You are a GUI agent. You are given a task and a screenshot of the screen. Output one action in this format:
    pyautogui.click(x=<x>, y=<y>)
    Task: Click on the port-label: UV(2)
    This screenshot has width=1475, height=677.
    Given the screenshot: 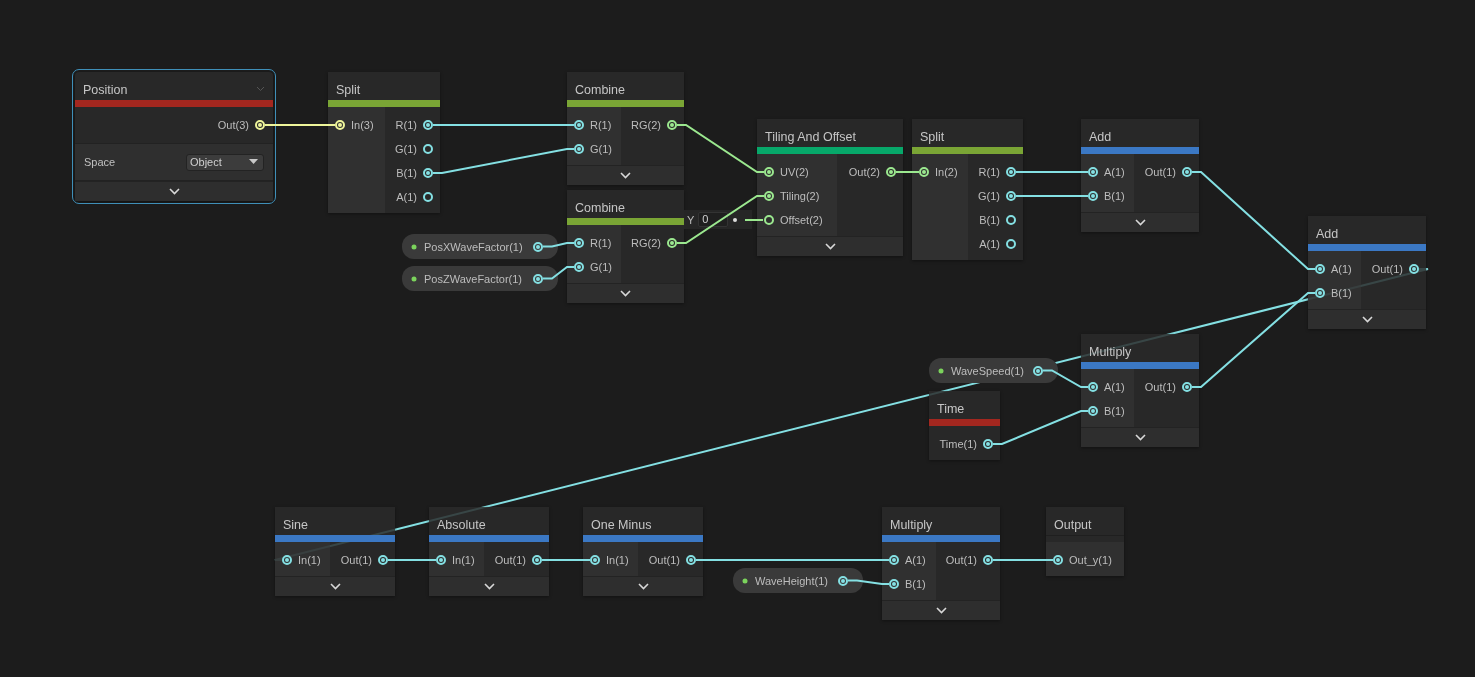 What is the action you would take?
    pyautogui.click(x=794, y=172)
    